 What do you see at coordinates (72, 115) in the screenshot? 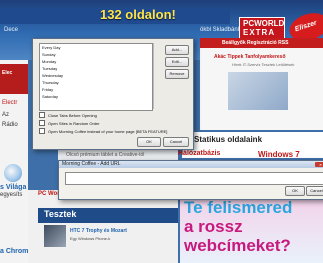
I see `close-tabs-label: Close Tabs Before Opening` at bounding box center [72, 115].